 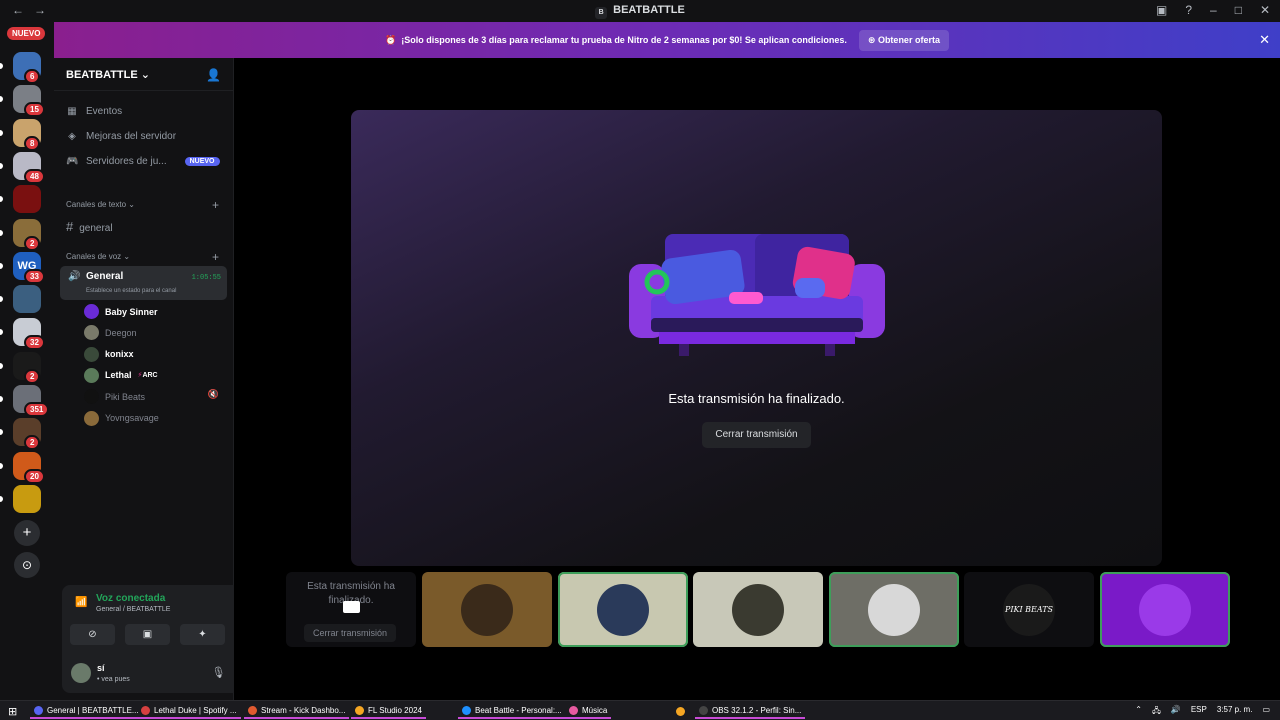 What do you see at coordinates (110, 333) in the screenshot?
I see `voice-user: Deegon` at bounding box center [110, 333].